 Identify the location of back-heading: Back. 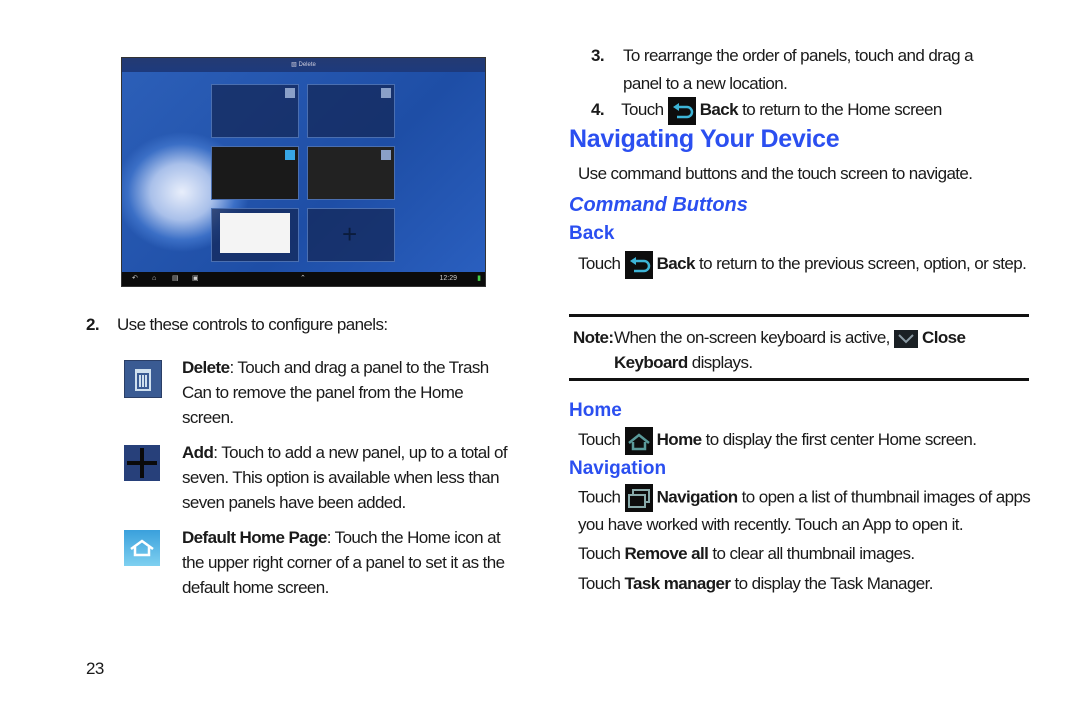
(592, 233).